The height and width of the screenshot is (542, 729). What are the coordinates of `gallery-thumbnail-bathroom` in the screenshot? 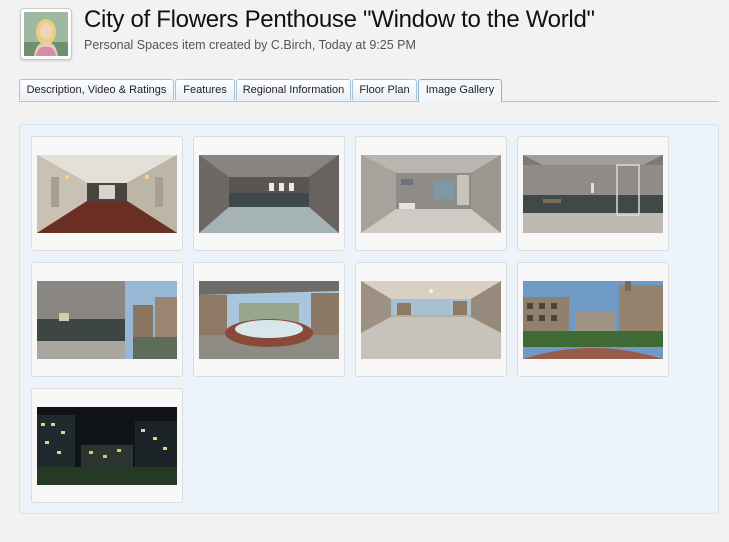 It's located at (431, 193).